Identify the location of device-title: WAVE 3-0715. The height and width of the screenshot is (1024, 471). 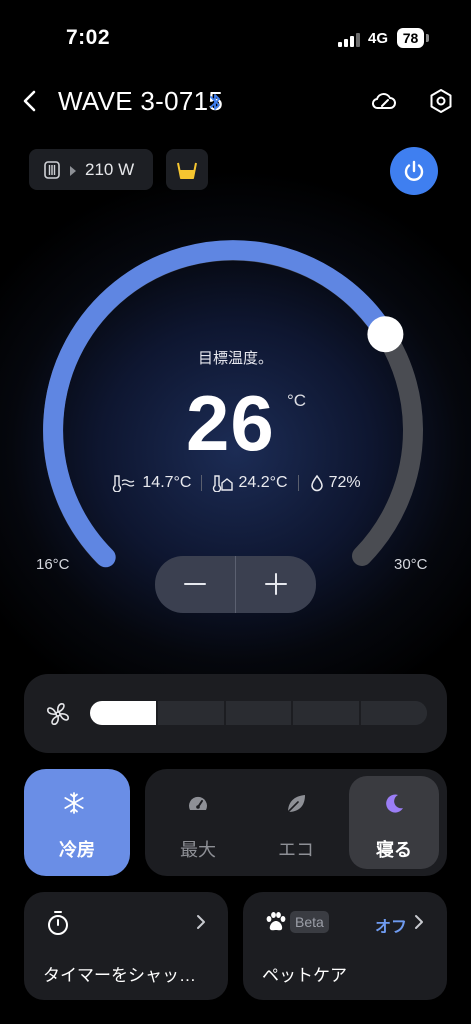
(141, 101).